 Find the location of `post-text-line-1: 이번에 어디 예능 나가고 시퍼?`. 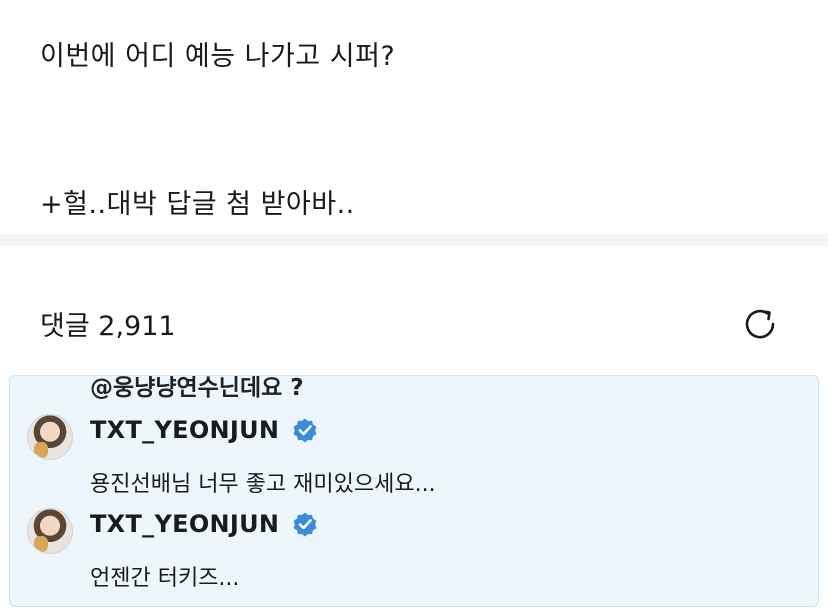

post-text-line-1: 이번에 어디 예능 나가고 시퍼? is located at coordinates (218, 56).